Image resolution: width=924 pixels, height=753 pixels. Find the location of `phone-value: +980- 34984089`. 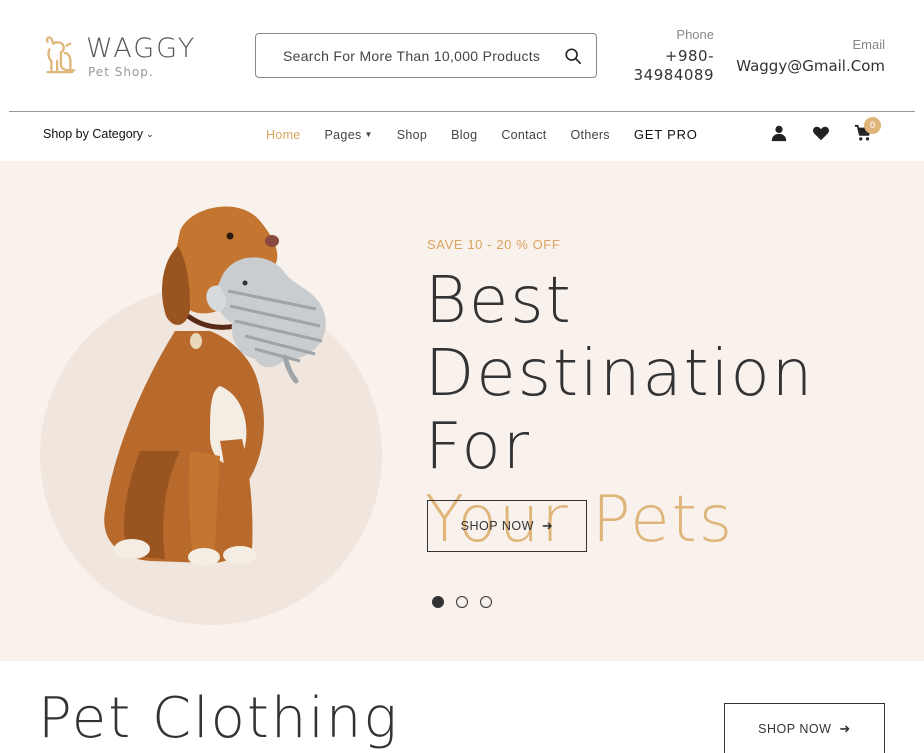

phone-value: +980- 34984089 is located at coordinates (671, 66).